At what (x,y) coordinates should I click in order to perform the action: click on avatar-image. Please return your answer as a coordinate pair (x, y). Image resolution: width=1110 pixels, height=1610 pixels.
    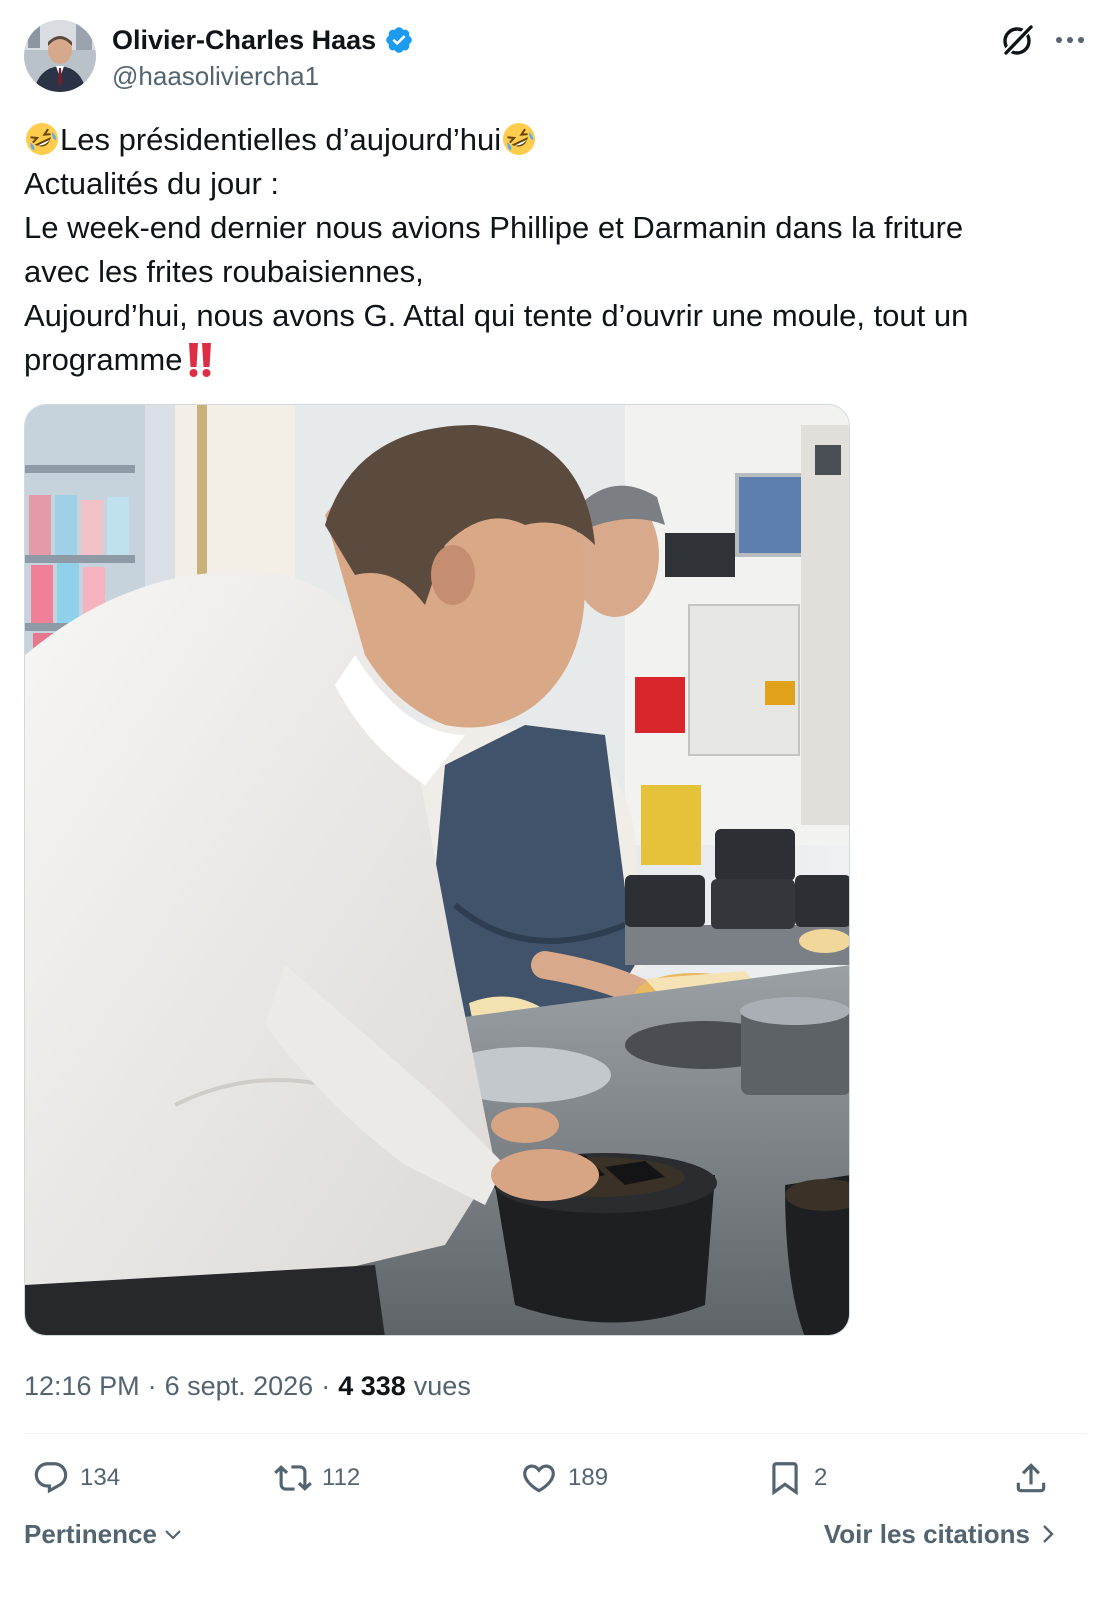
    Looking at the image, I should click on (60, 56).